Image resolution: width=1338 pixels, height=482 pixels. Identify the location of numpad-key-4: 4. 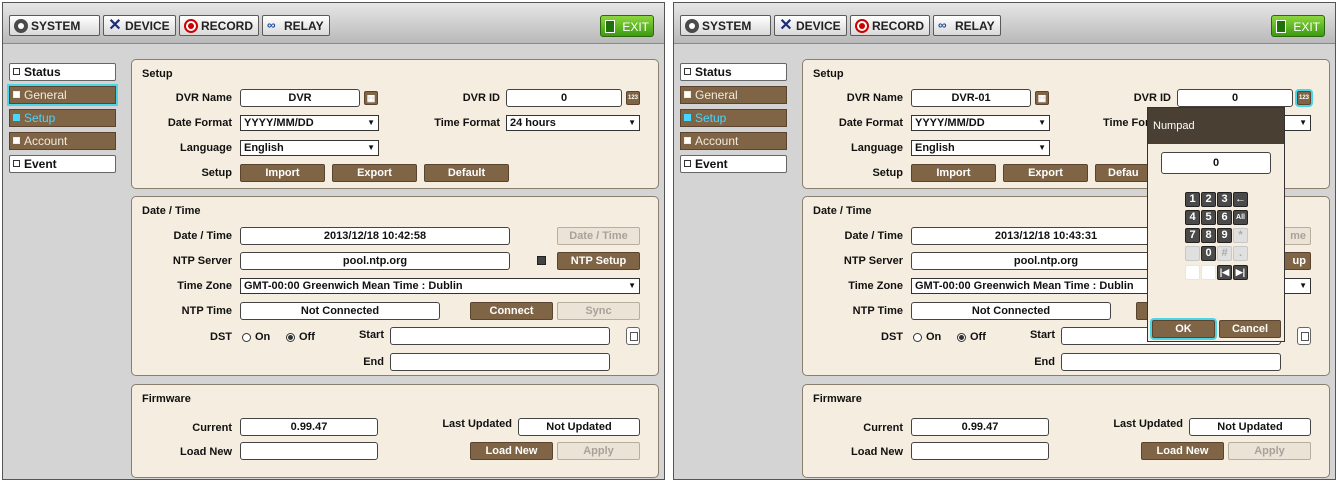
(1192, 217).